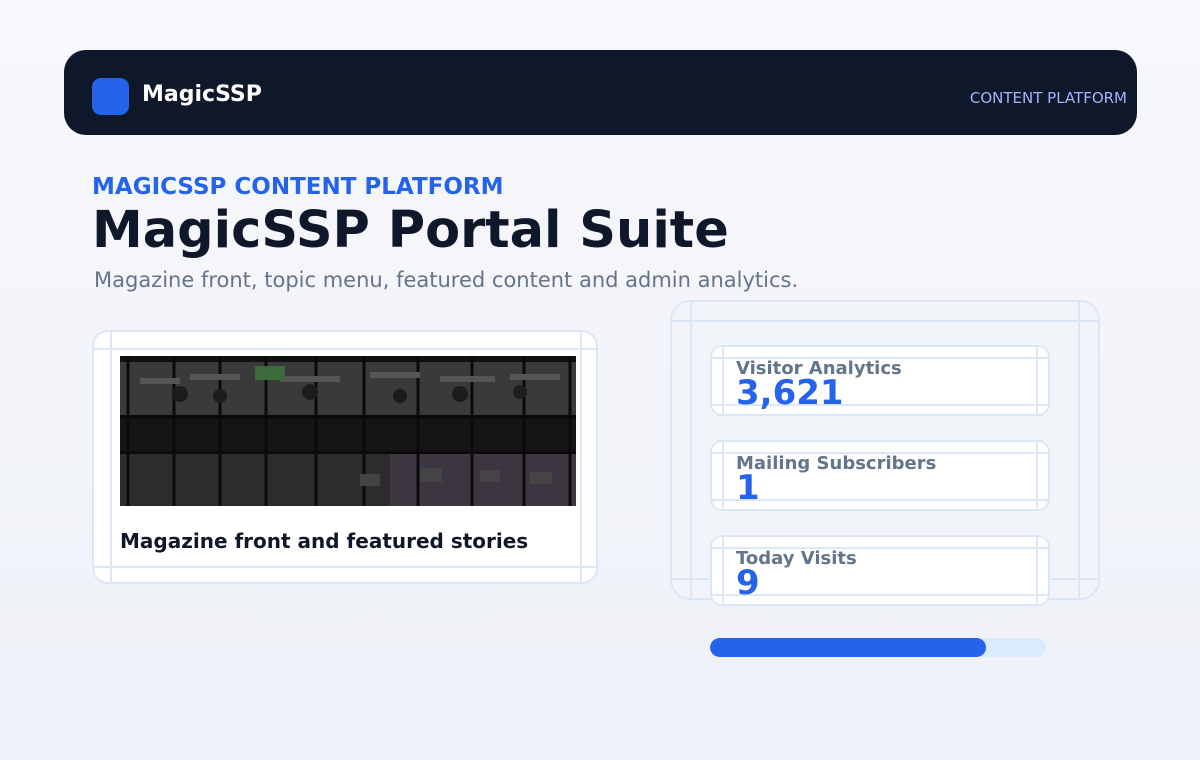 Image resolution: width=1200 pixels, height=760 pixels. I want to click on page-title: MagicSSP Portal Suite, so click(410, 230).